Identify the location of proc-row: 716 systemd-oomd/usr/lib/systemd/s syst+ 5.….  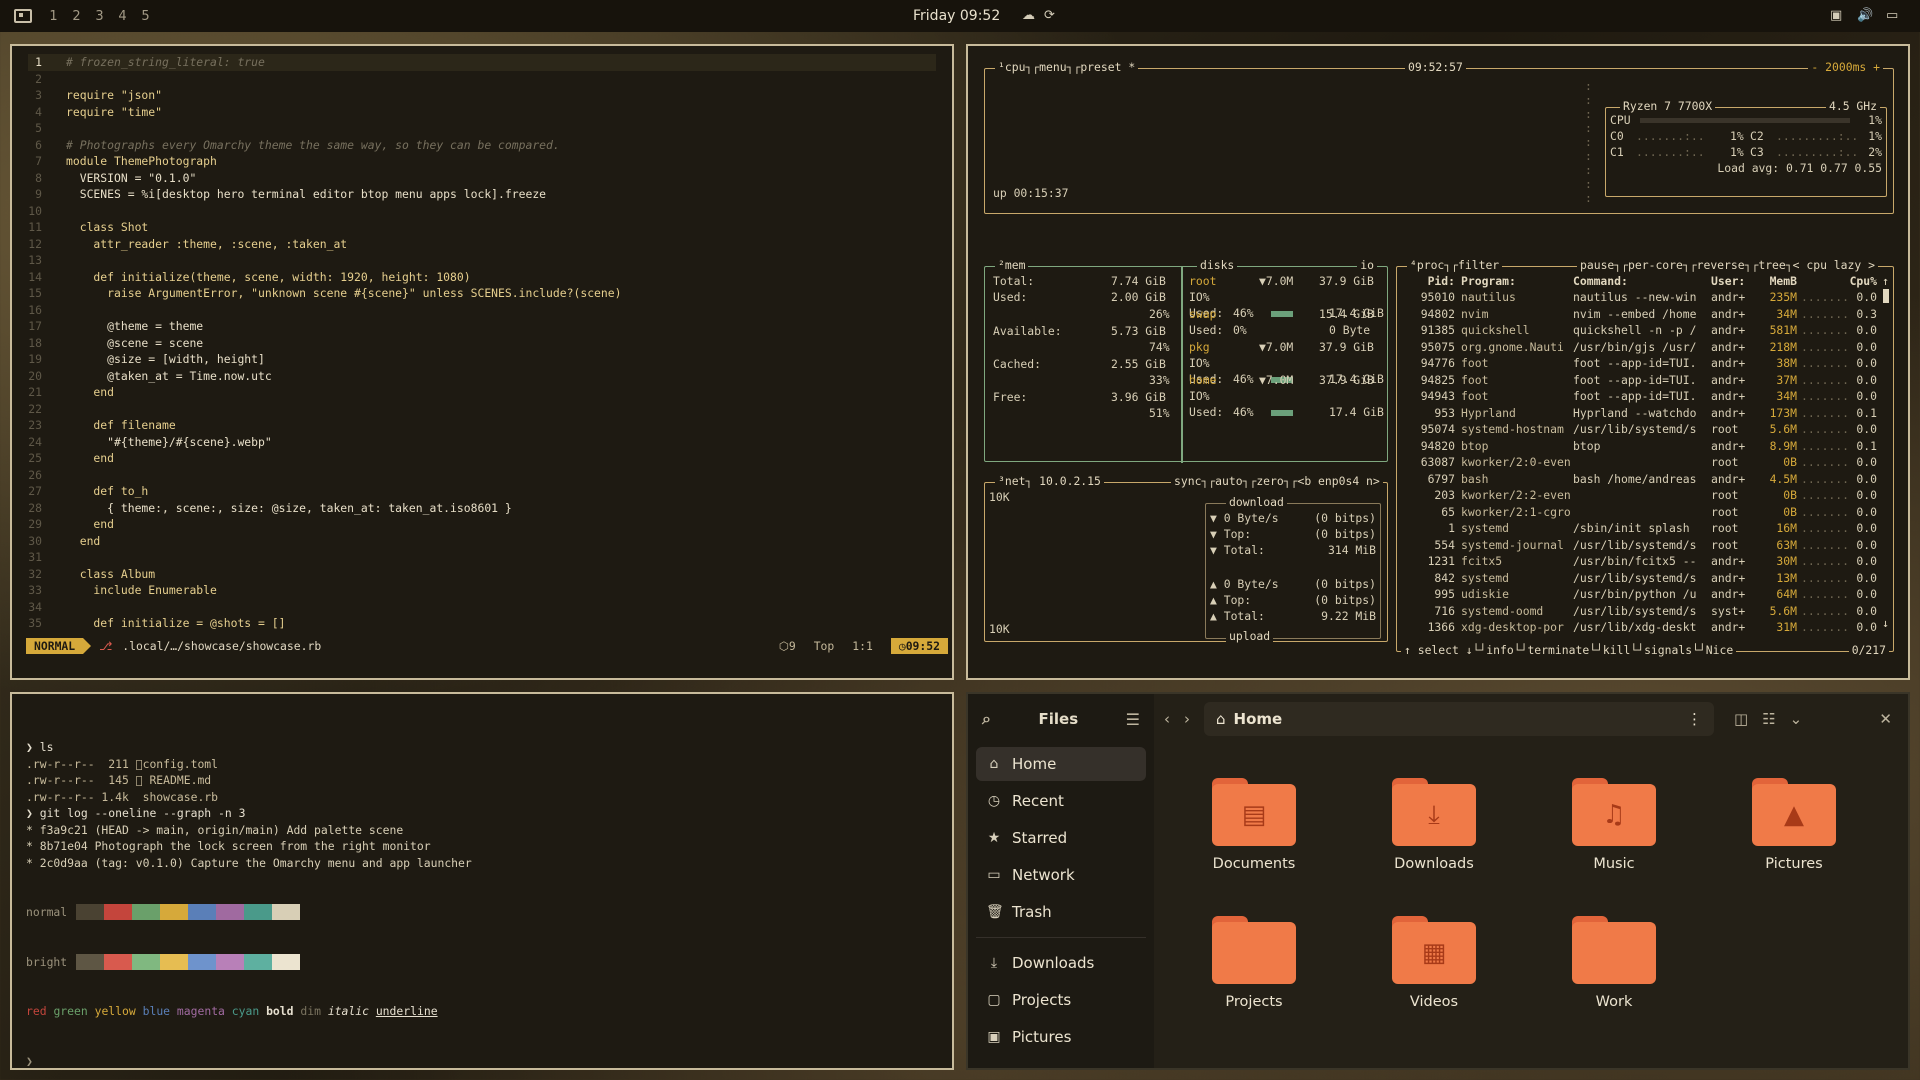
(1637, 611).